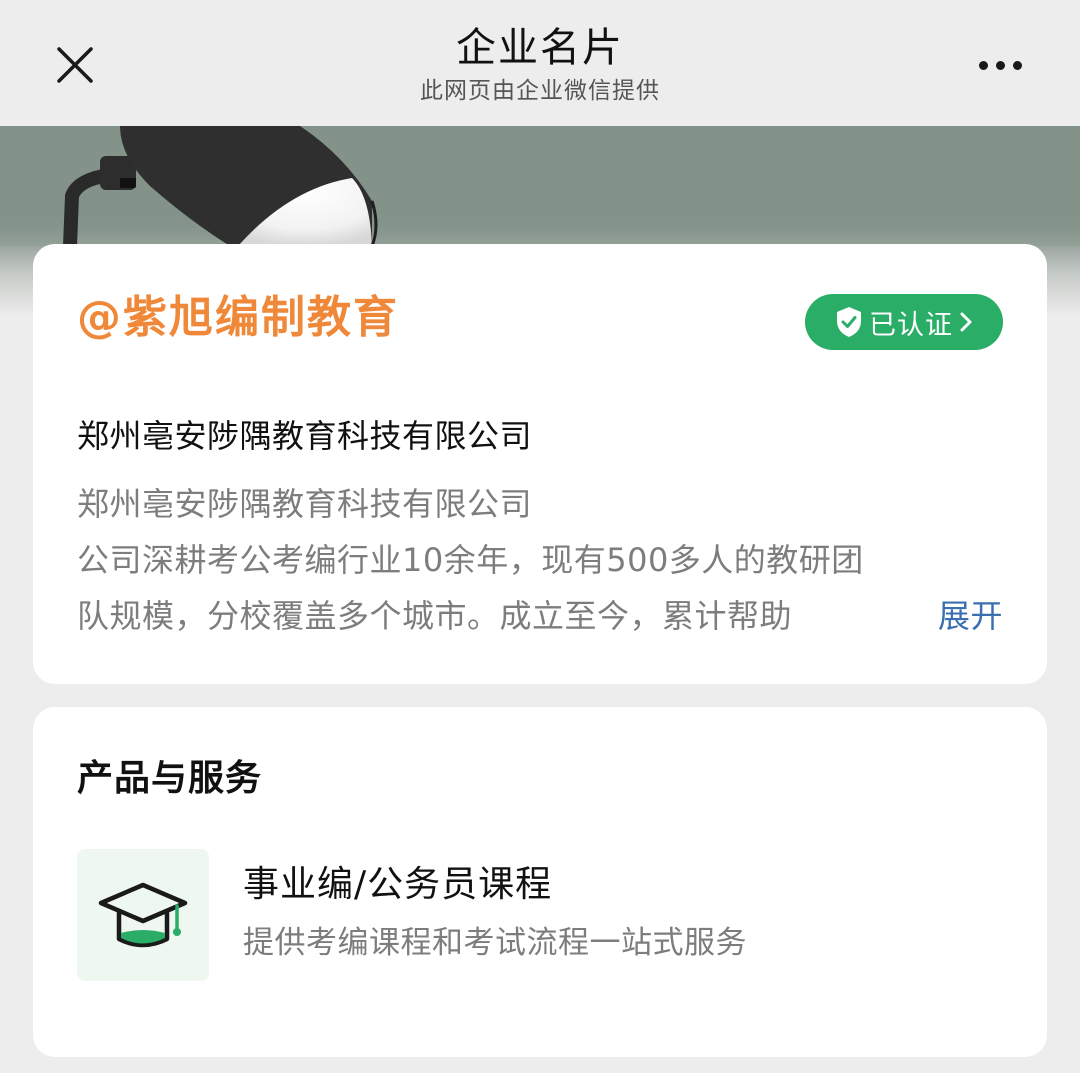 Image resolution: width=1080 pixels, height=1073 pixels. I want to click on section-title: 产品与服务, so click(170, 778).